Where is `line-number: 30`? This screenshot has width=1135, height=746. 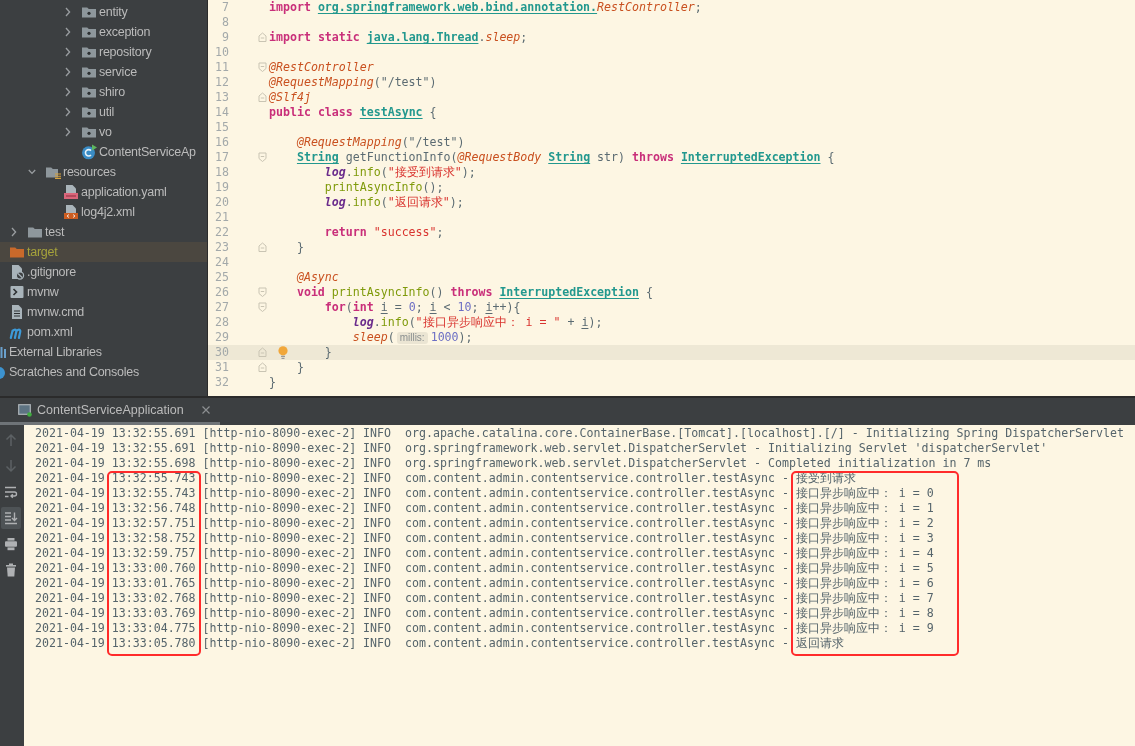 line-number: 30 is located at coordinates (221, 352).